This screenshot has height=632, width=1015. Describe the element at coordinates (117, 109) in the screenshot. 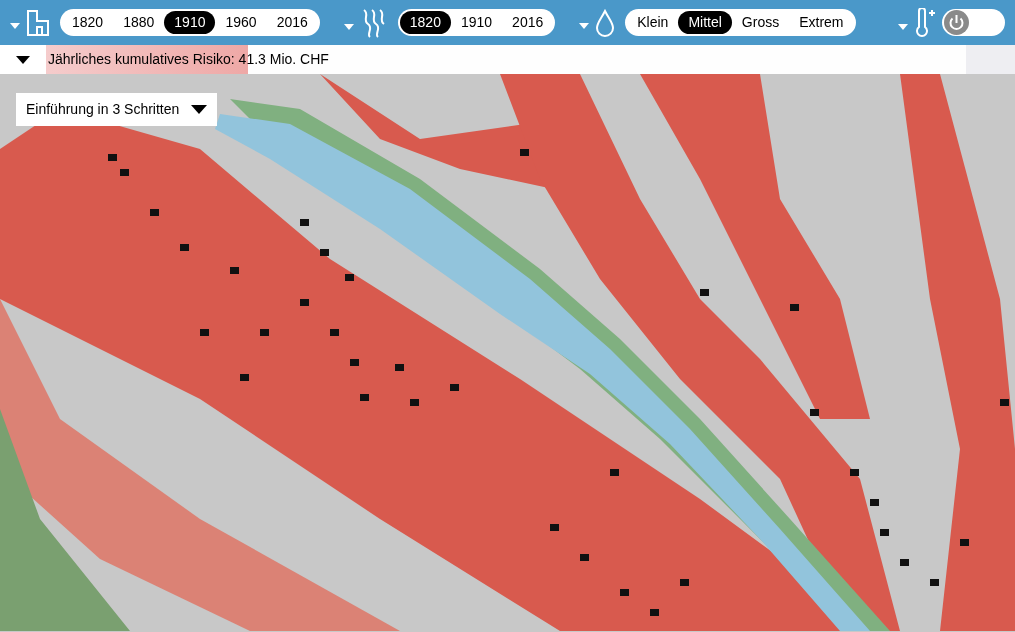

I see `intro-dropdown: Einführung in 3 Schritten` at that location.